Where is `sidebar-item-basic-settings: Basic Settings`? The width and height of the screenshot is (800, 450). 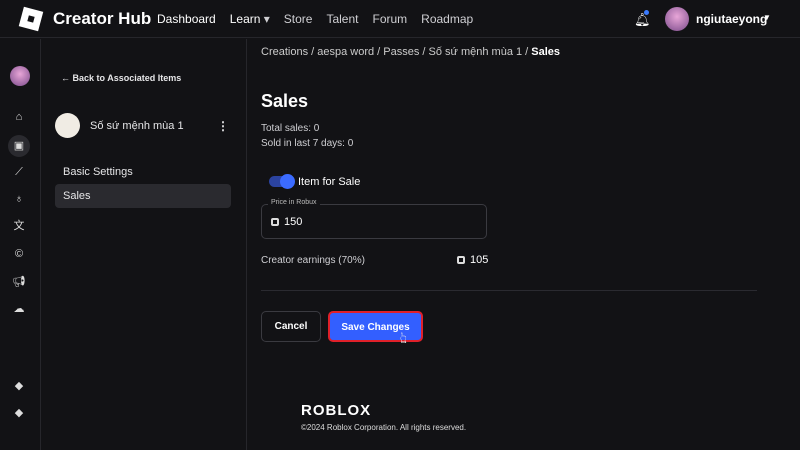
sidebar-item-basic-settings: Basic Settings is located at coordinates (143, 172).